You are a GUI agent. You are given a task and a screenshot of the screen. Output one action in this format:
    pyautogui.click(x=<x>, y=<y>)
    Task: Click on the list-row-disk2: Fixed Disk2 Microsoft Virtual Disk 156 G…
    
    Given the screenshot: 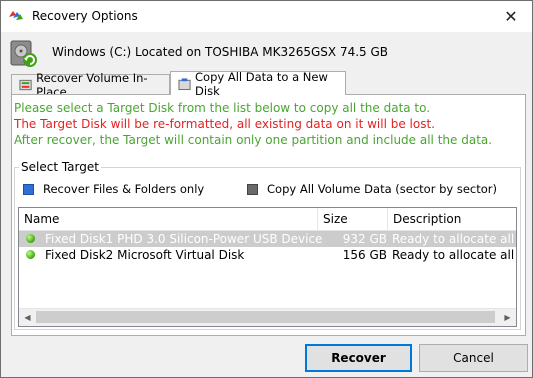 What is the action you would take?
    pyautogui.click(x=267, y=255)
    